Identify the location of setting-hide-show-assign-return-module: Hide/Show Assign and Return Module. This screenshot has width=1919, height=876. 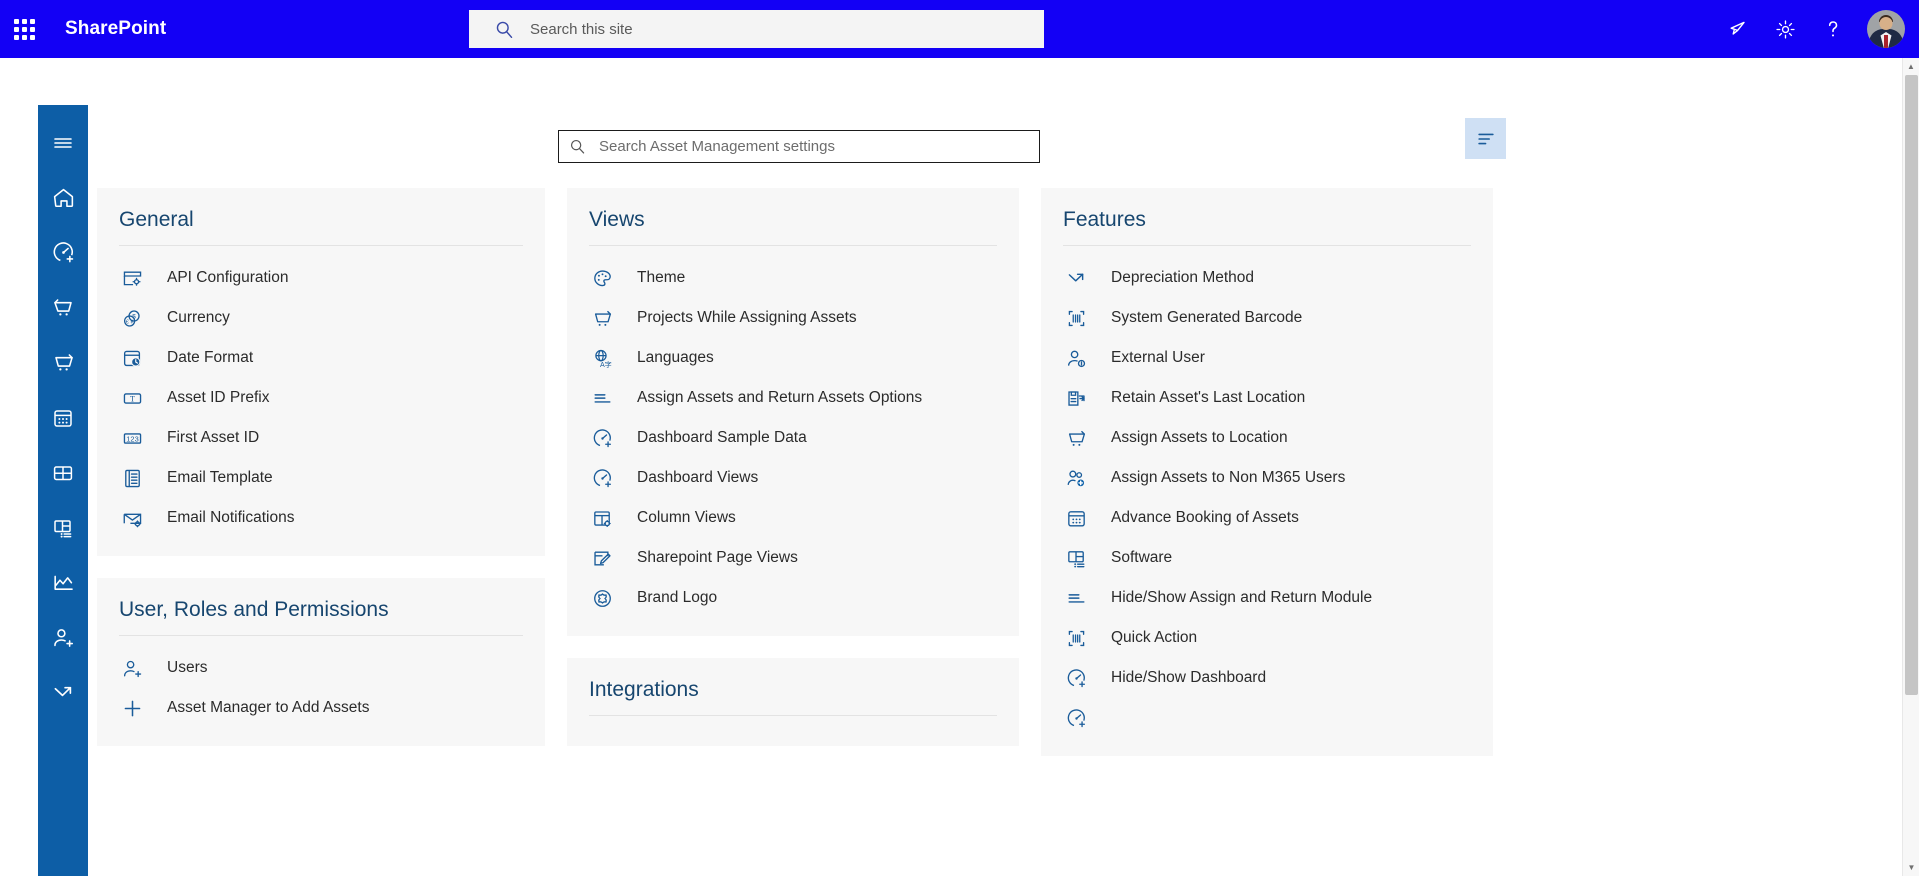
(1267, 598).